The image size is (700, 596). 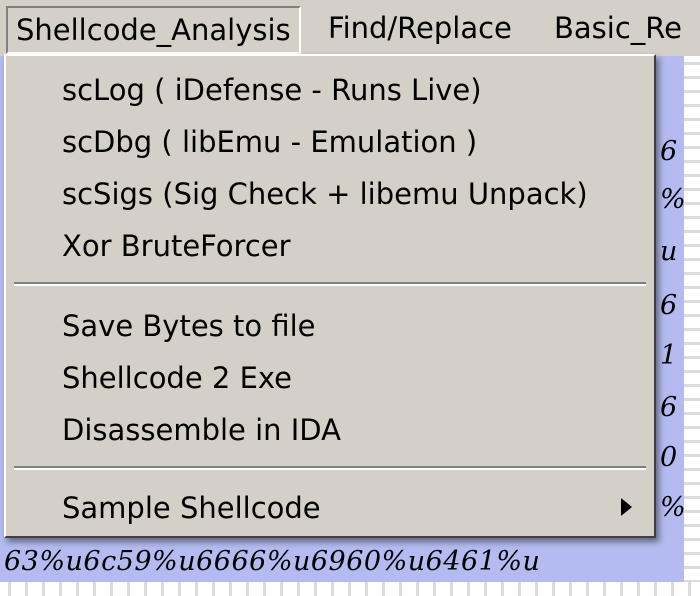 I want to click on torn-edge-right, so click(x=692, y=326).